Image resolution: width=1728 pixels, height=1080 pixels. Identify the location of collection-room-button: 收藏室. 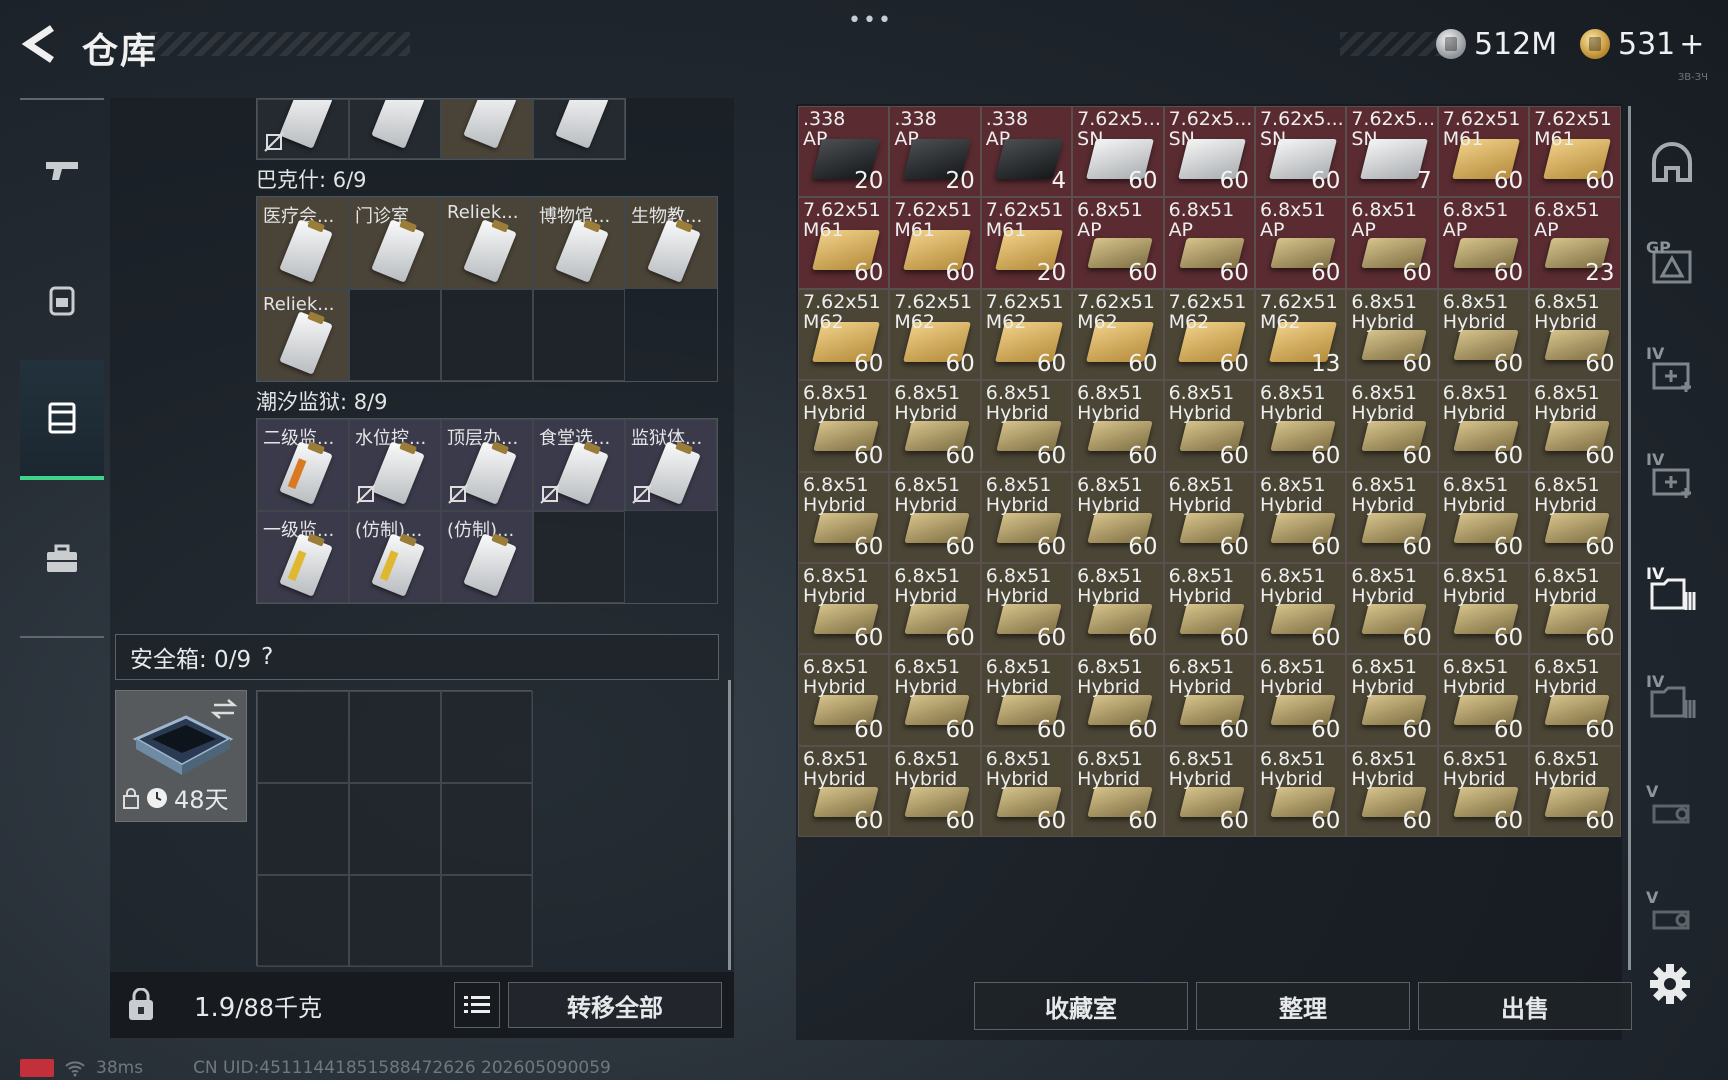
(1081, 1006).